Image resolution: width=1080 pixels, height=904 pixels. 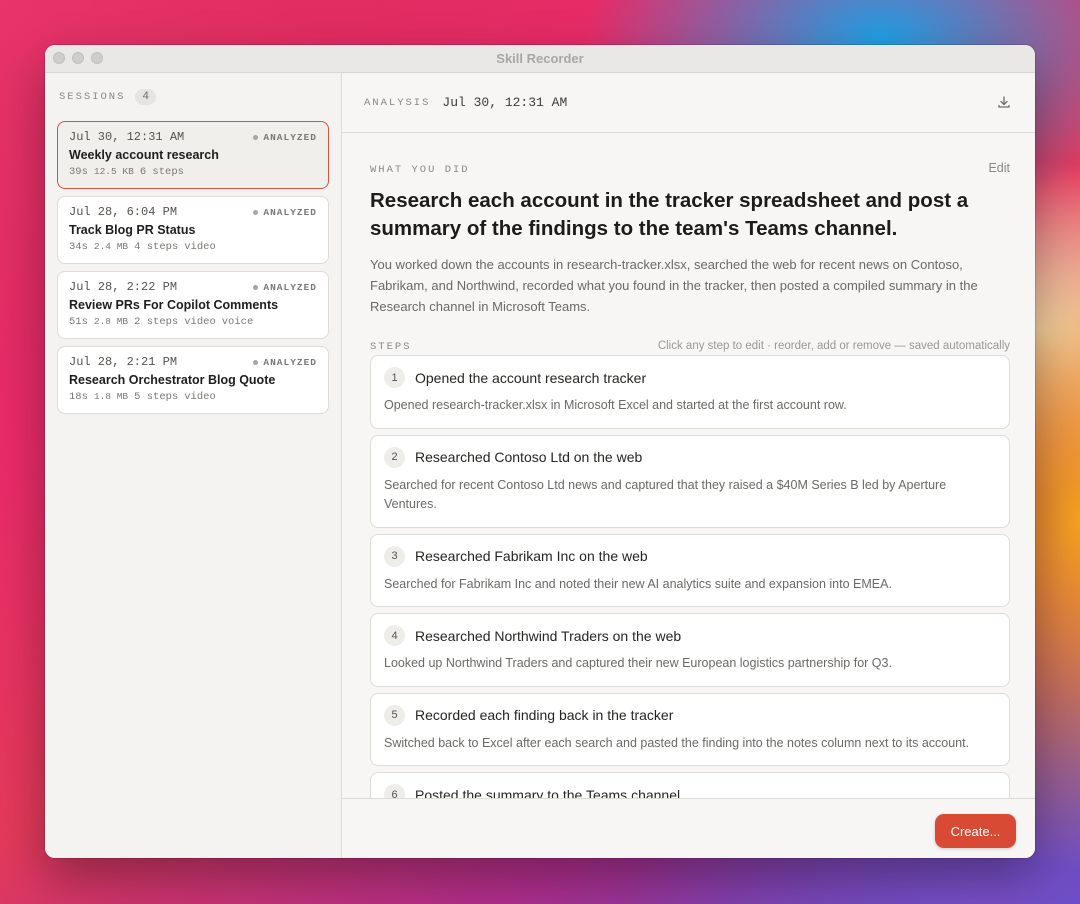 I want to click on step-number: 2, so click(x=394, y=457).